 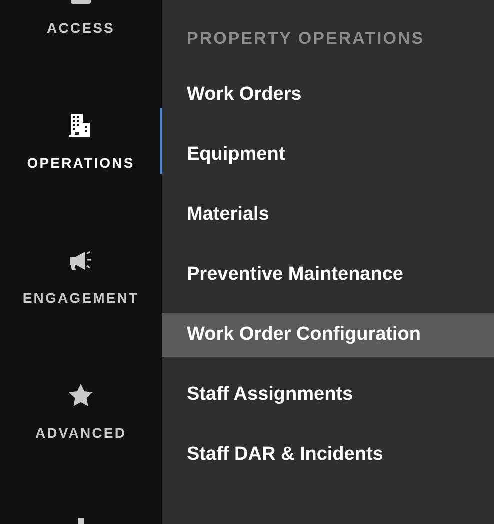 What do you see at coordinates (81, 411) in the screenshot?
I see `sidebar-item: ADVANCED` at bounding box center [81, 411].